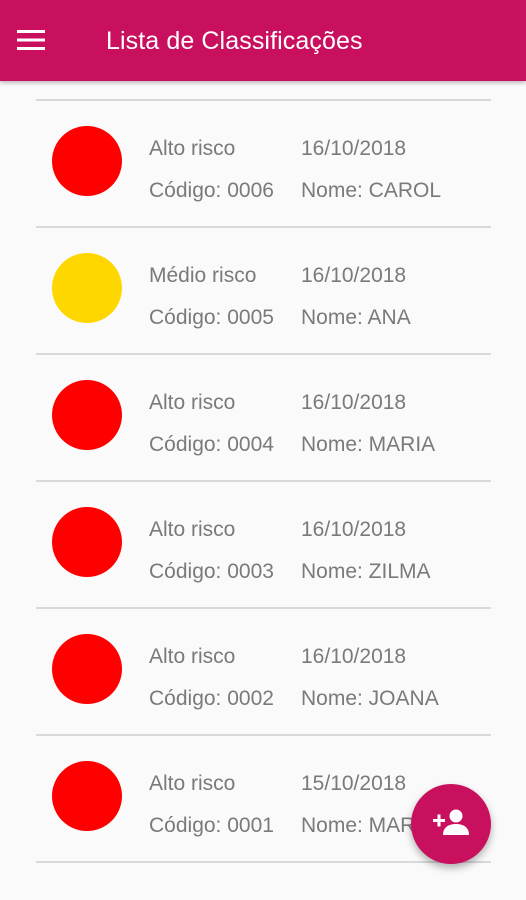 The image size is (526, 900). I want to click on code-label: Código: 0004, so click(211, 444).